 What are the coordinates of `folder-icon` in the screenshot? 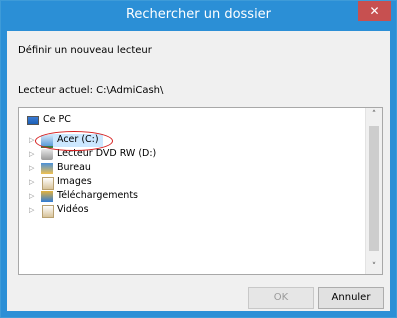 It's located at (47, 168).